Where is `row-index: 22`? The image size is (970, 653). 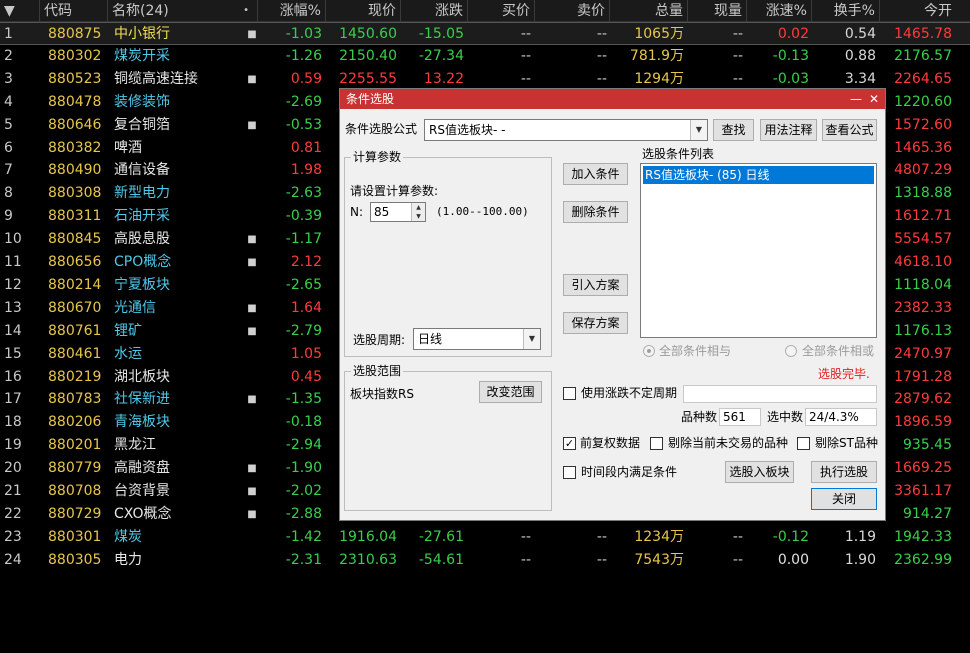
row-index: 22 is located at coordinates (13, 513).